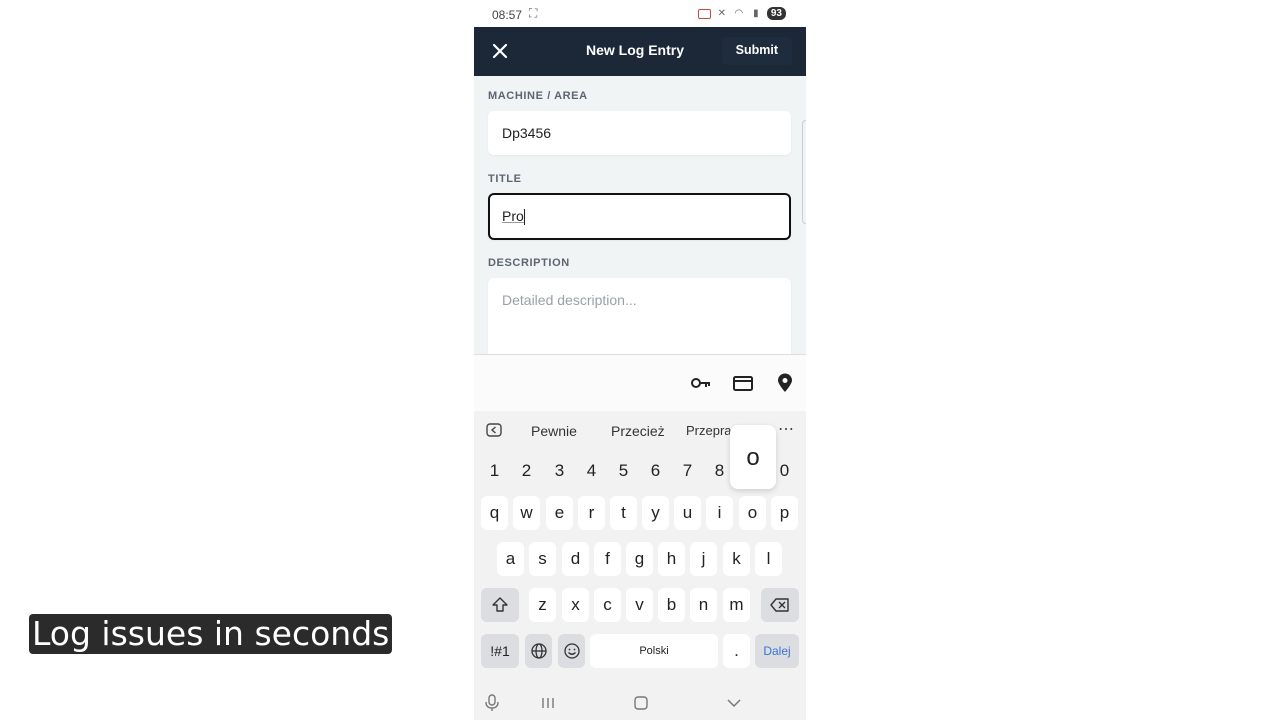  I want to click on key-d: d, so click(575, 559).